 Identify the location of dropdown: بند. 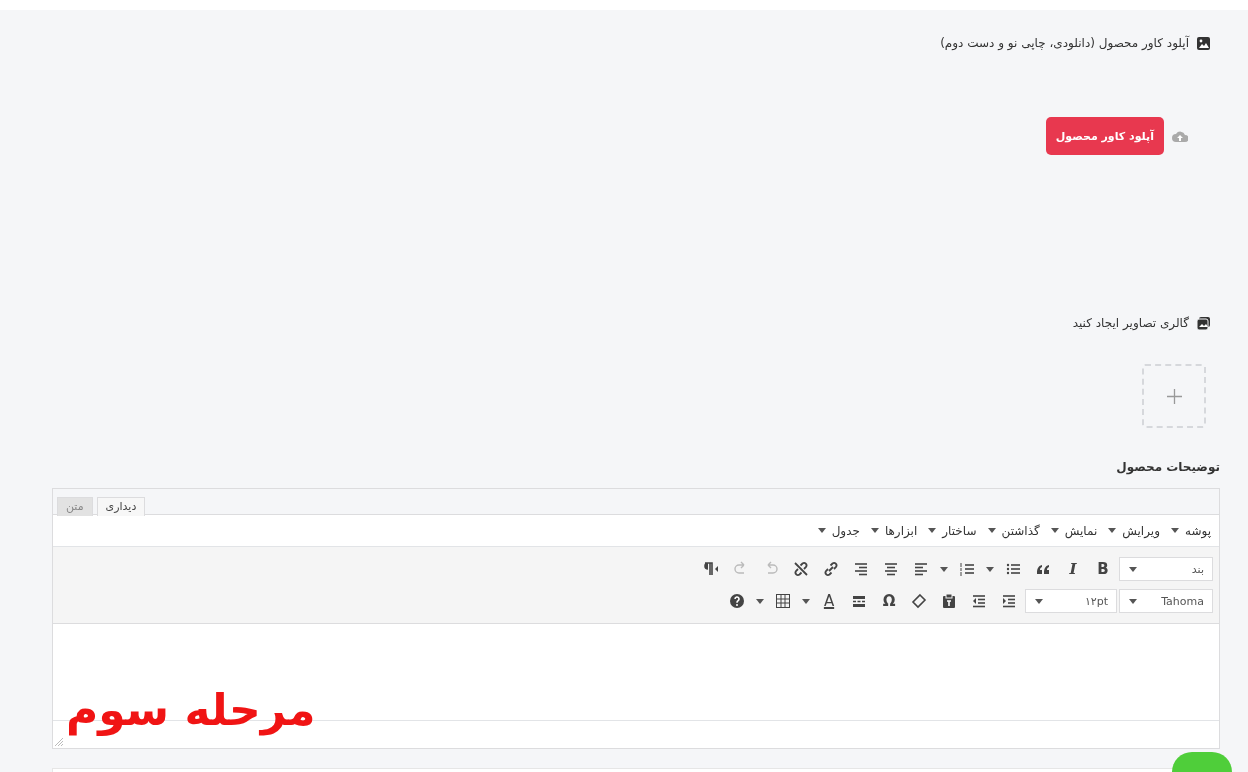
(1166, 569).